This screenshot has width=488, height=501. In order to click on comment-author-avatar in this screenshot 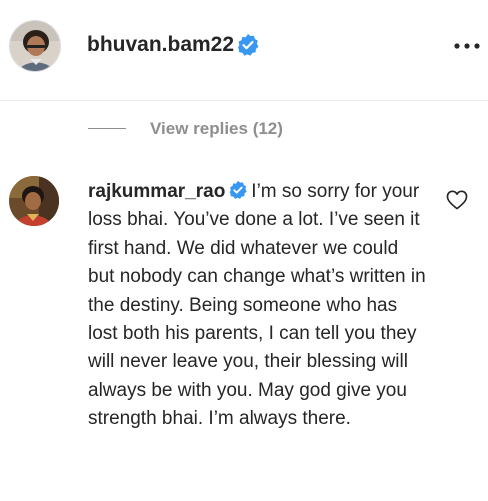, I will do `click(34, 201)`.